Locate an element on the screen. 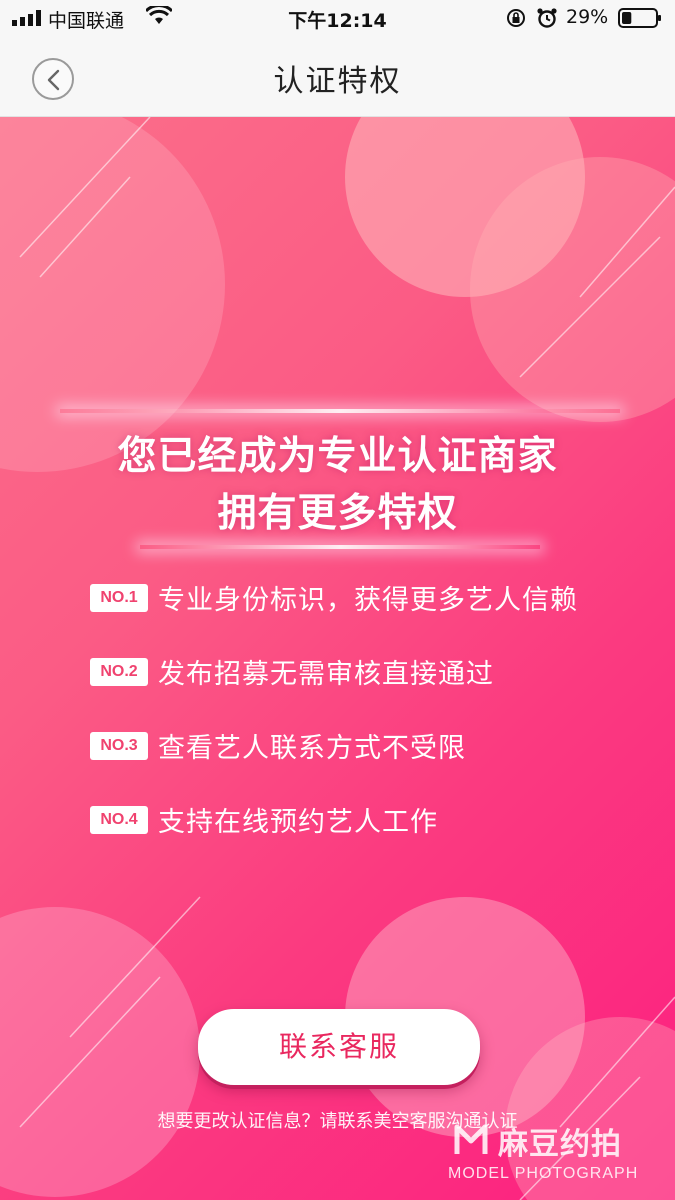 The width and height of the screenshot is (675, 1200). benefit-item: NO.2 发布招募无需审核直接通过 is located at coordinates (292, 671).